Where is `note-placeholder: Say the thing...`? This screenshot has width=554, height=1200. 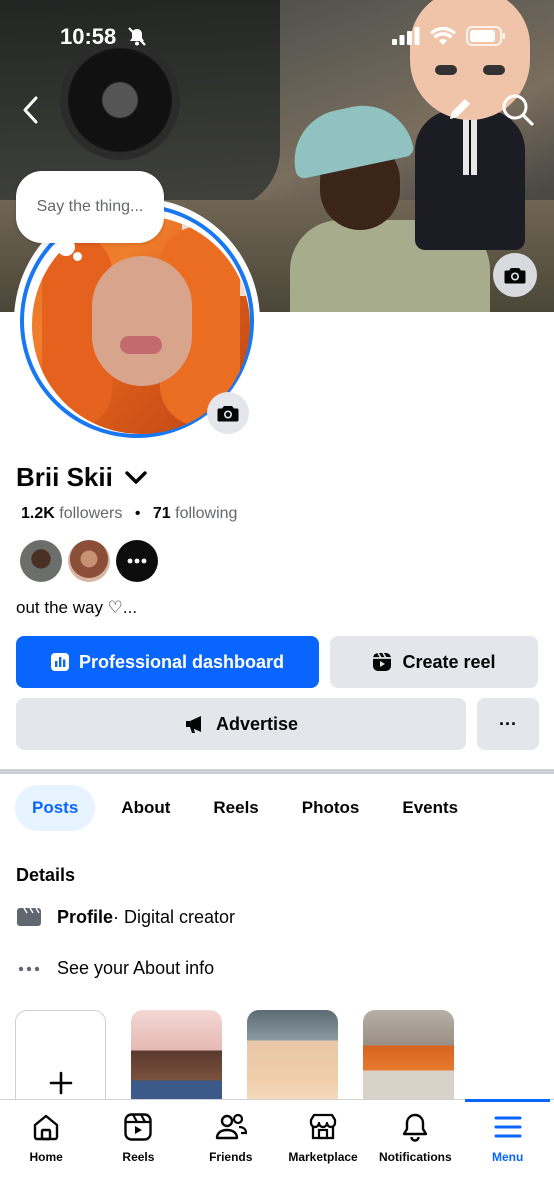
note-placeholder: Say the thing... is located at coordinates (90, 206).